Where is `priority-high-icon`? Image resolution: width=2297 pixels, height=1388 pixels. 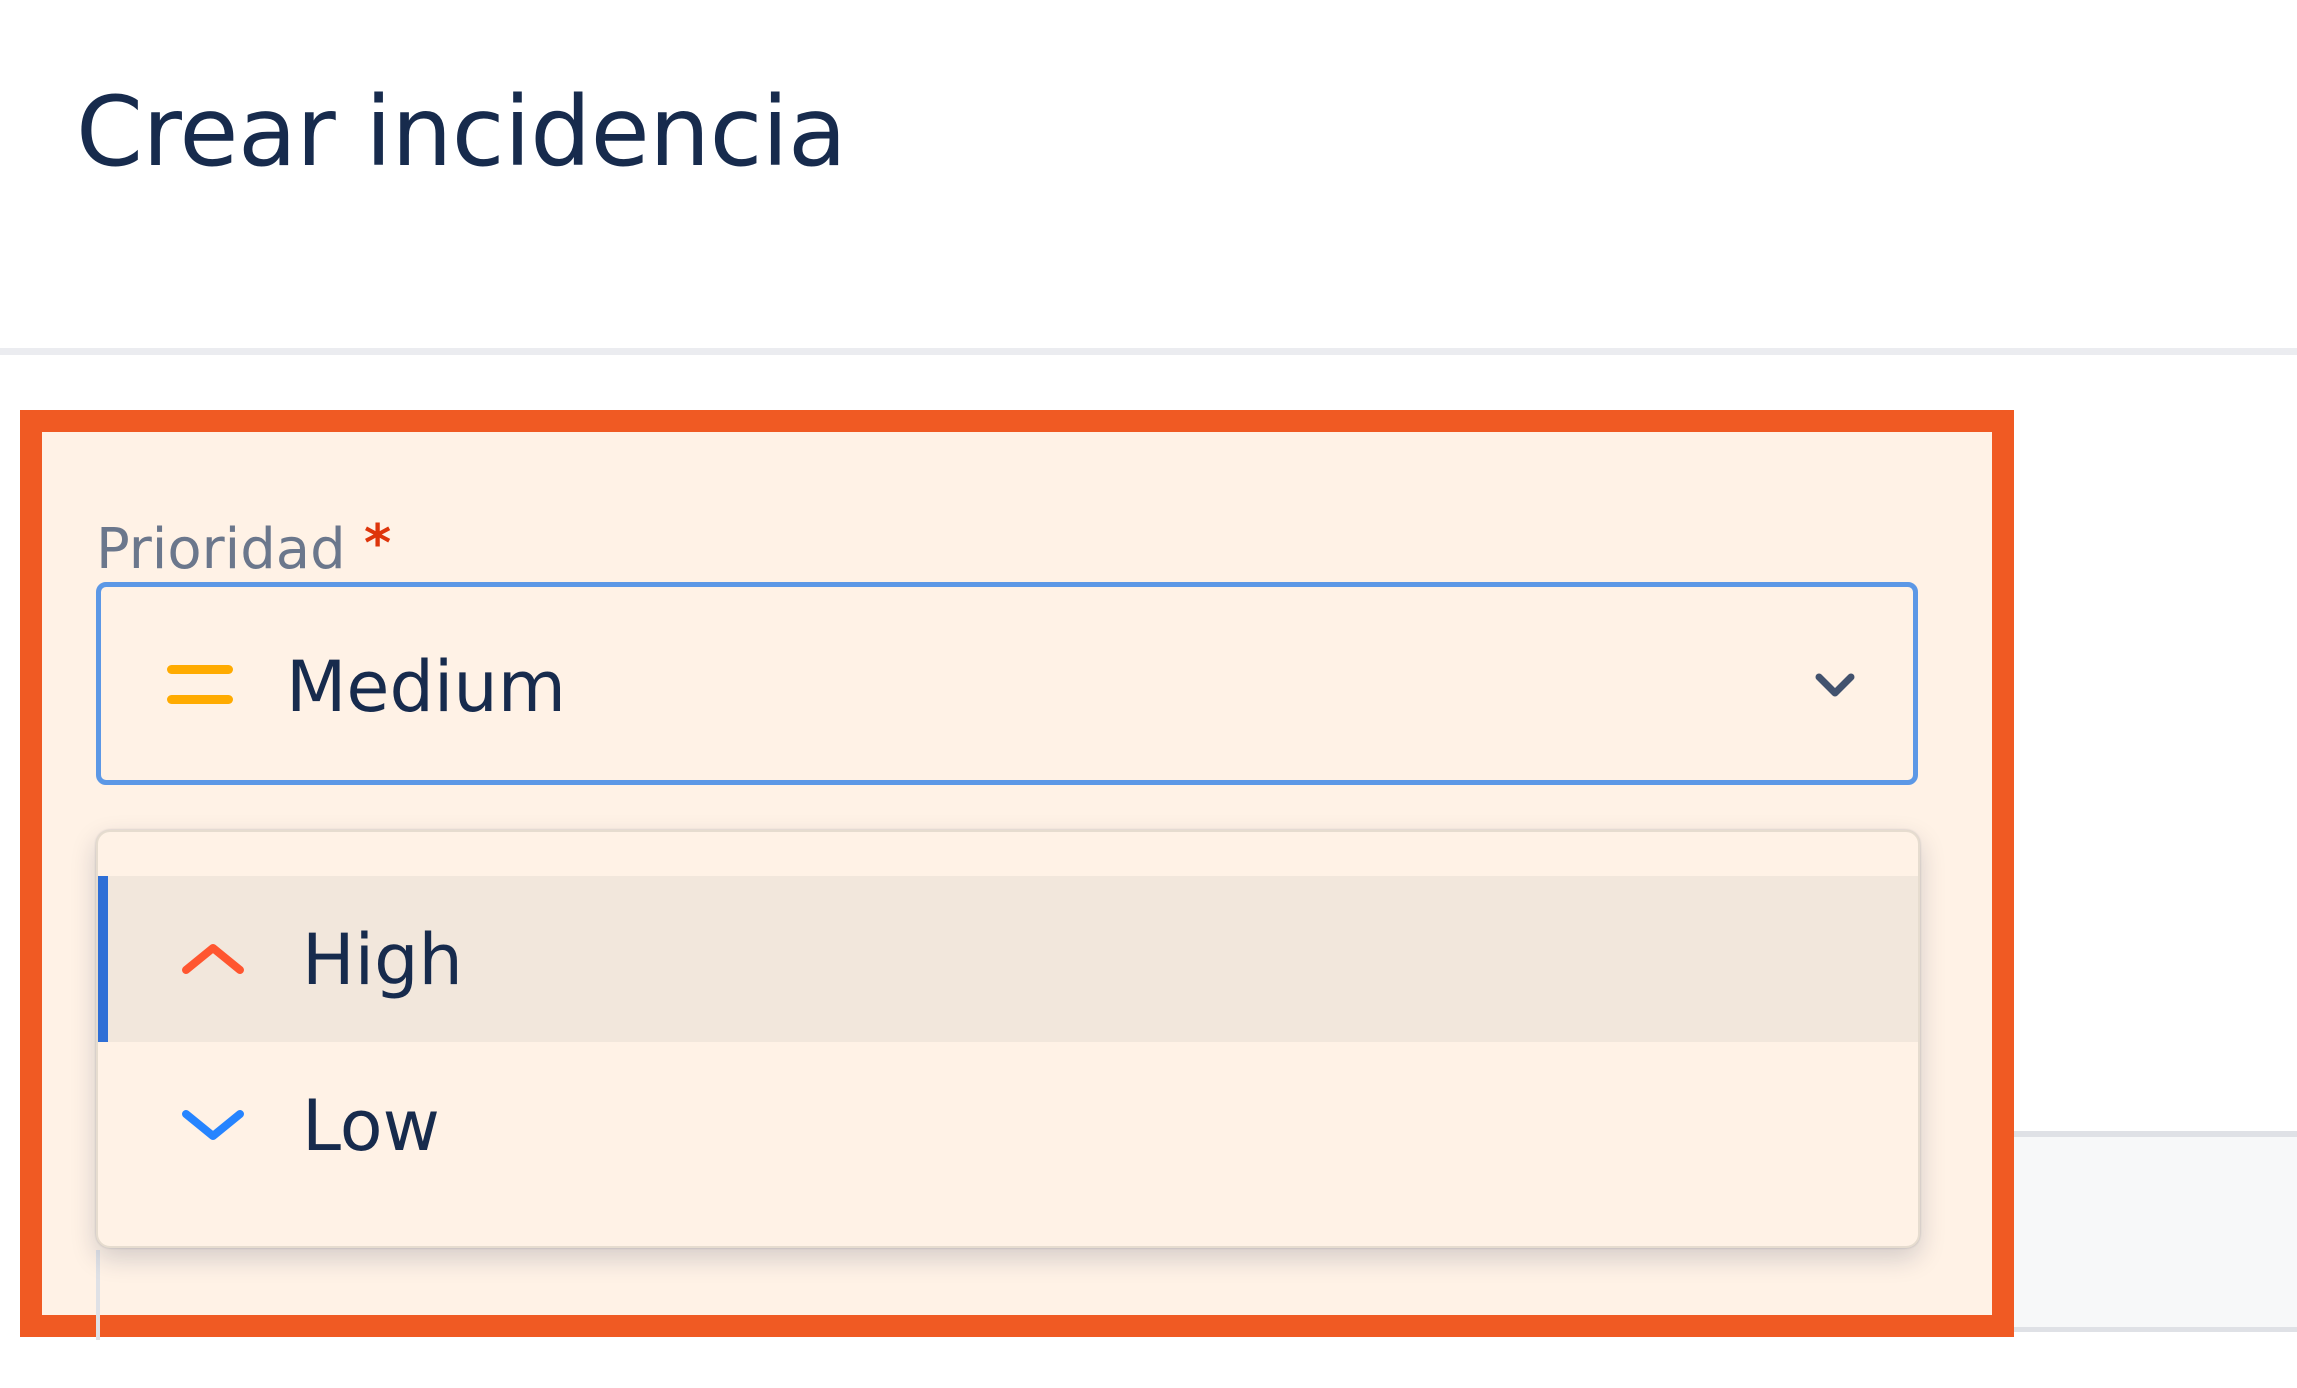
priority-high-icon is located at coordinates (213, 959).